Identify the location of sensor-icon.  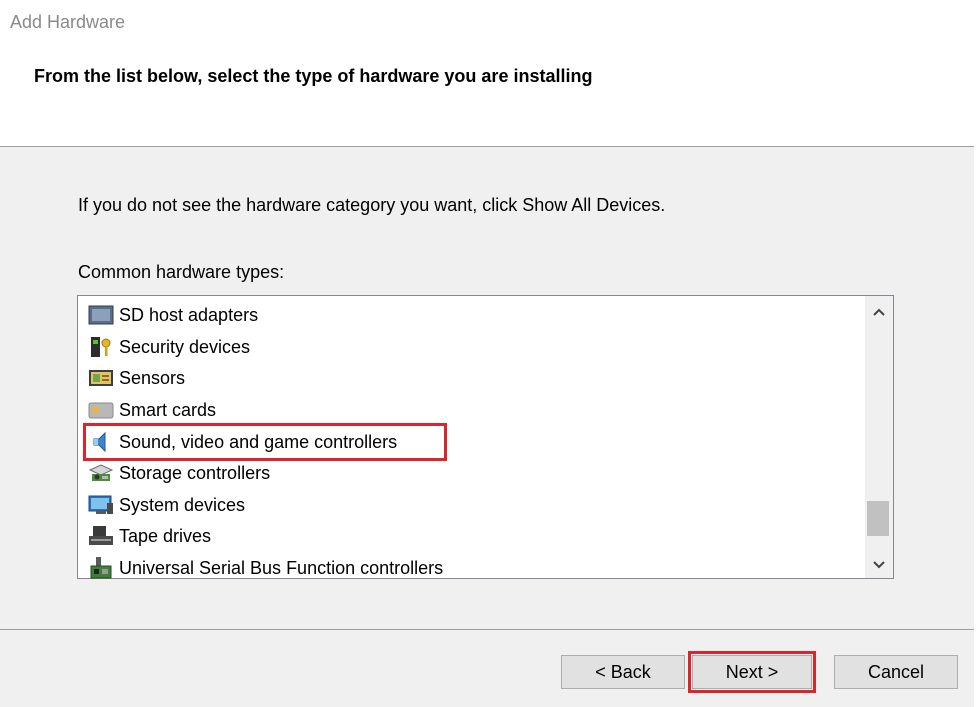
(101, 378).